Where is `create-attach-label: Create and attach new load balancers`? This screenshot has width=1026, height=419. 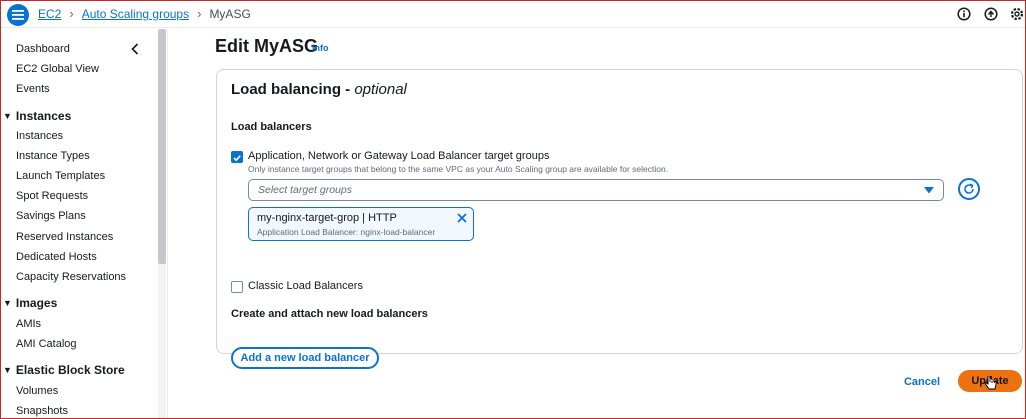
create-attach-label: Create and attach new load balancers is located at coordinates (329, 314).